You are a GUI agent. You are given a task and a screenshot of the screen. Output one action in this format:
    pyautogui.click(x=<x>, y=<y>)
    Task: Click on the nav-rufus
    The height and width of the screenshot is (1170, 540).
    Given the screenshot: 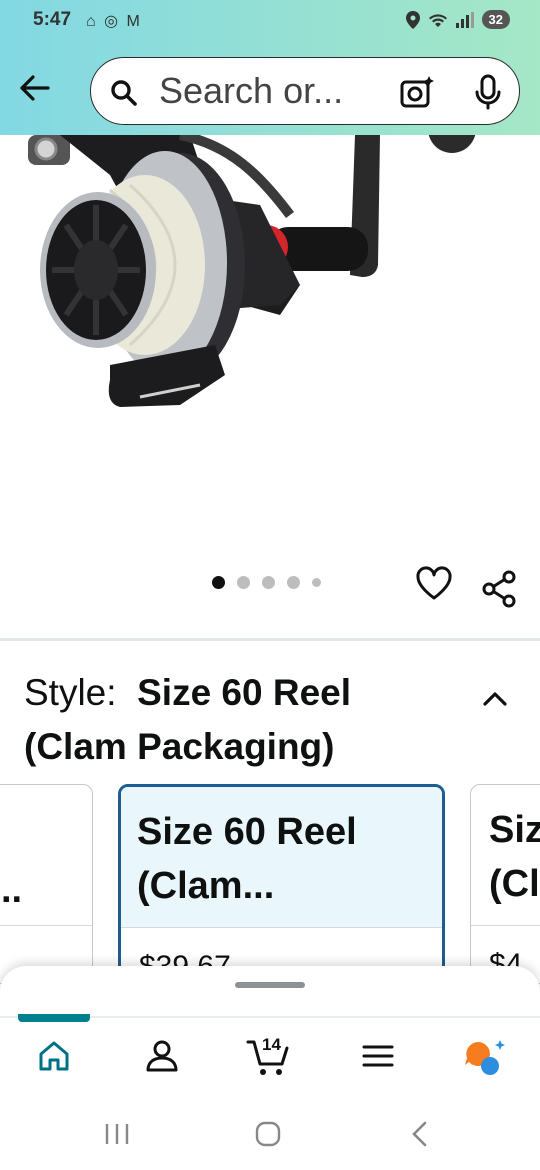 What is the action you would take?
    pyautogui.click(x=486, y=1060)
    